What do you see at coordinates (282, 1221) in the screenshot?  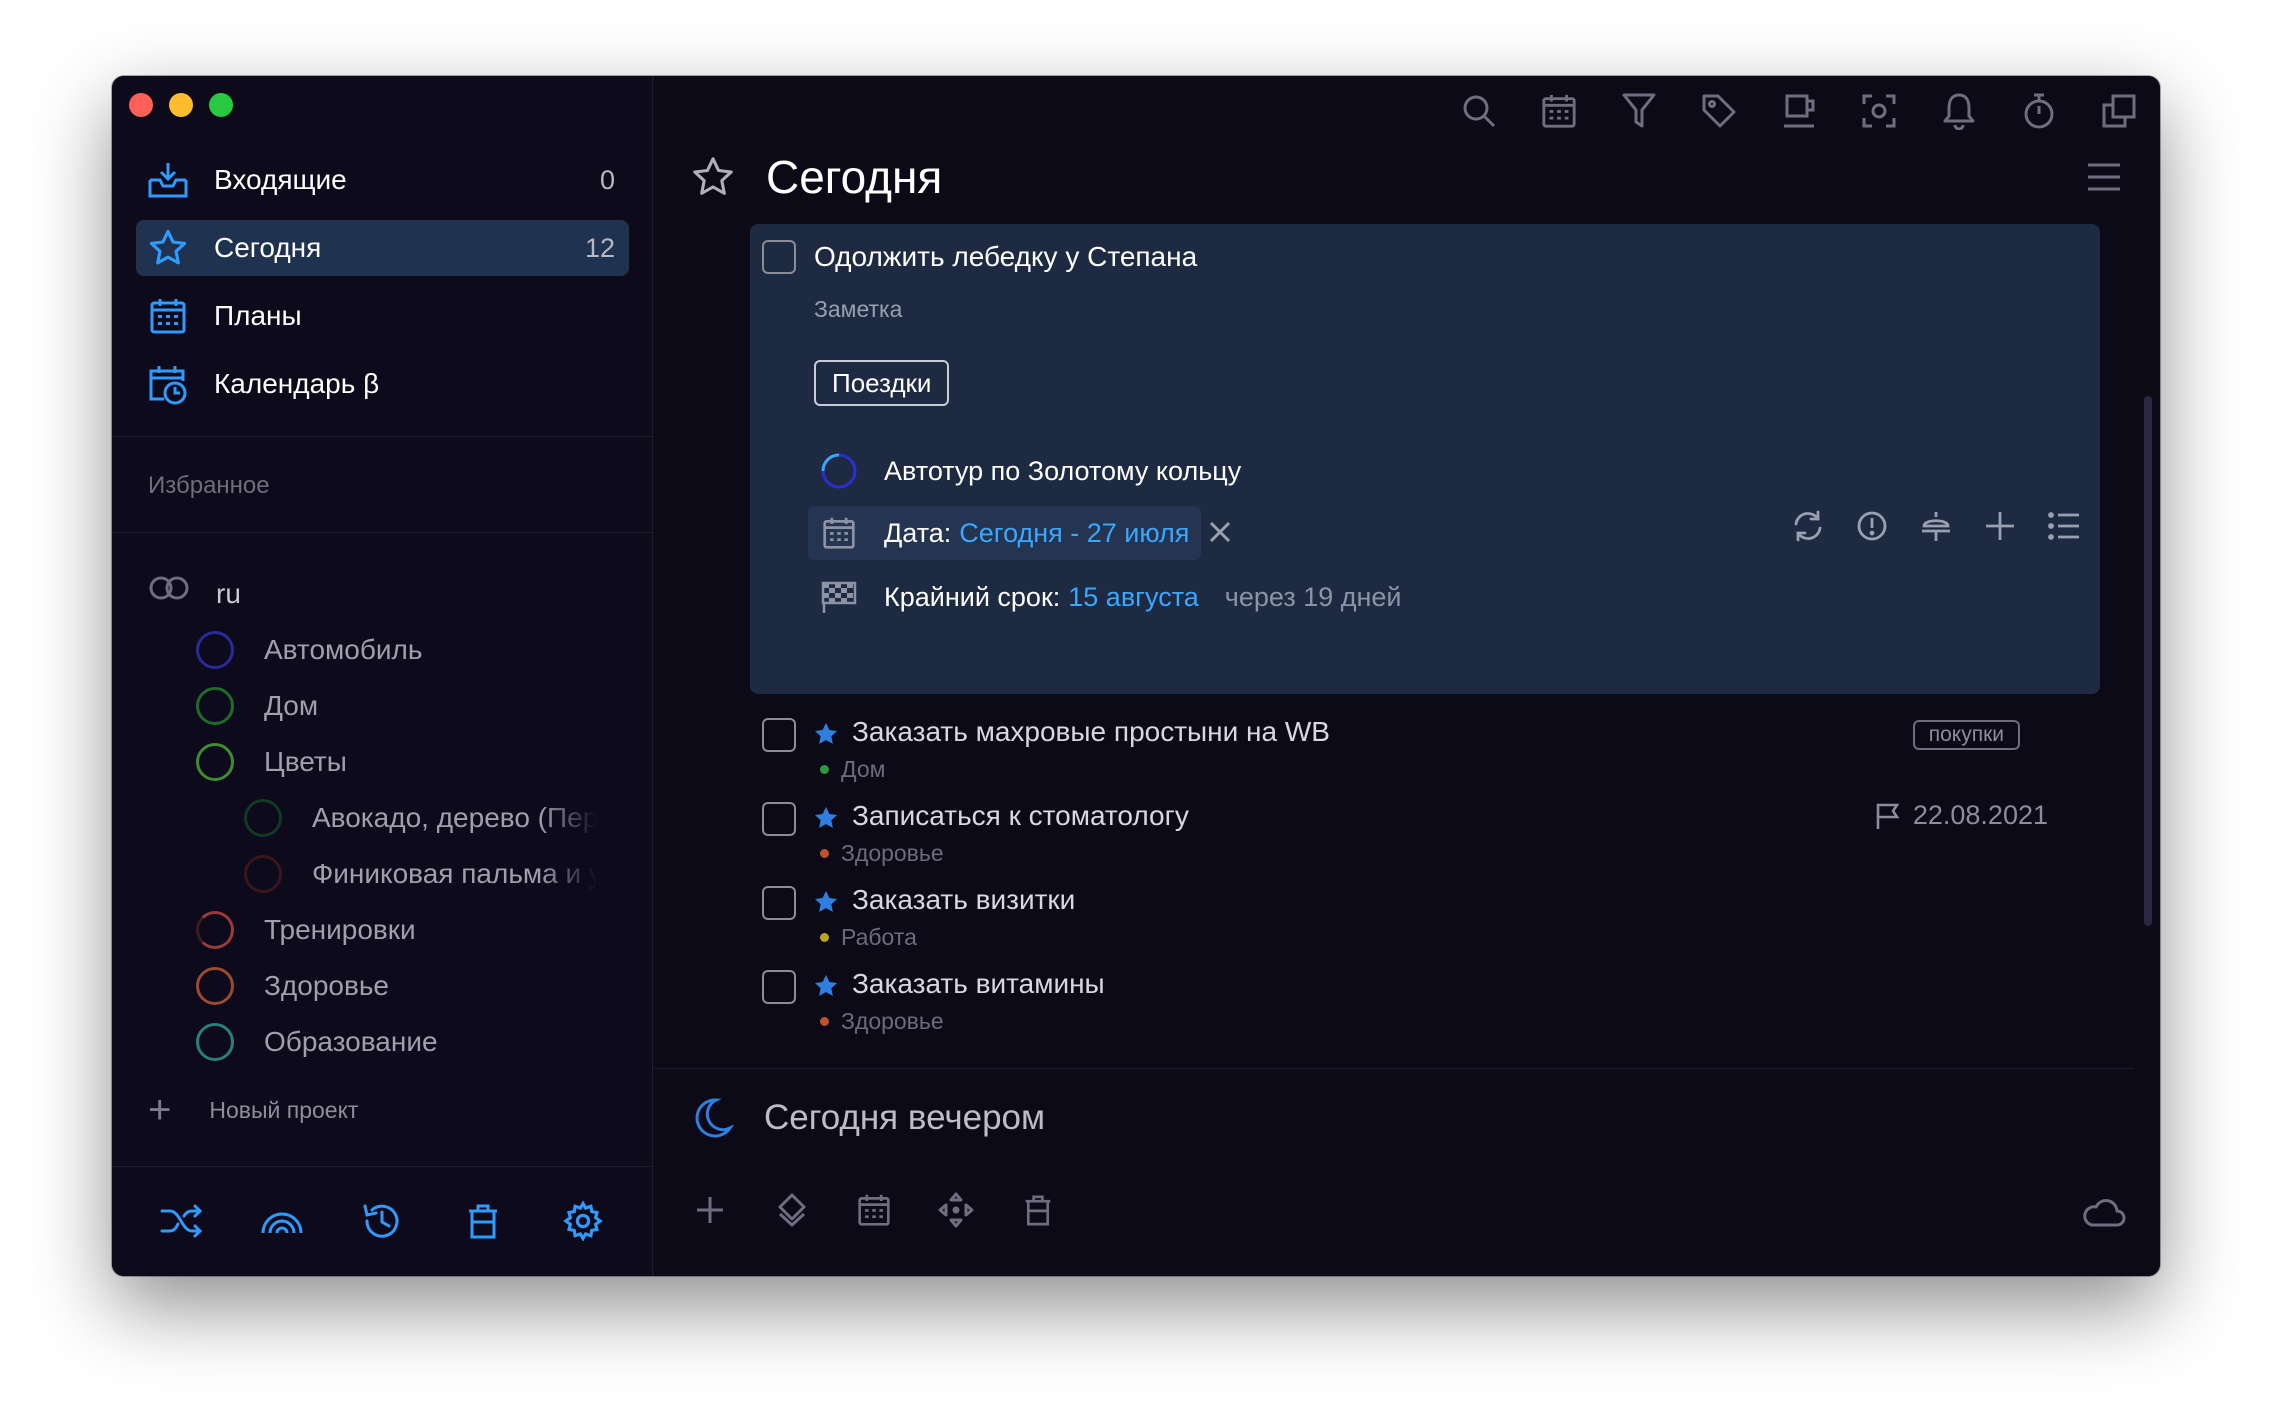 I see `broadcast-icon` at bounding box center [282, 1221].